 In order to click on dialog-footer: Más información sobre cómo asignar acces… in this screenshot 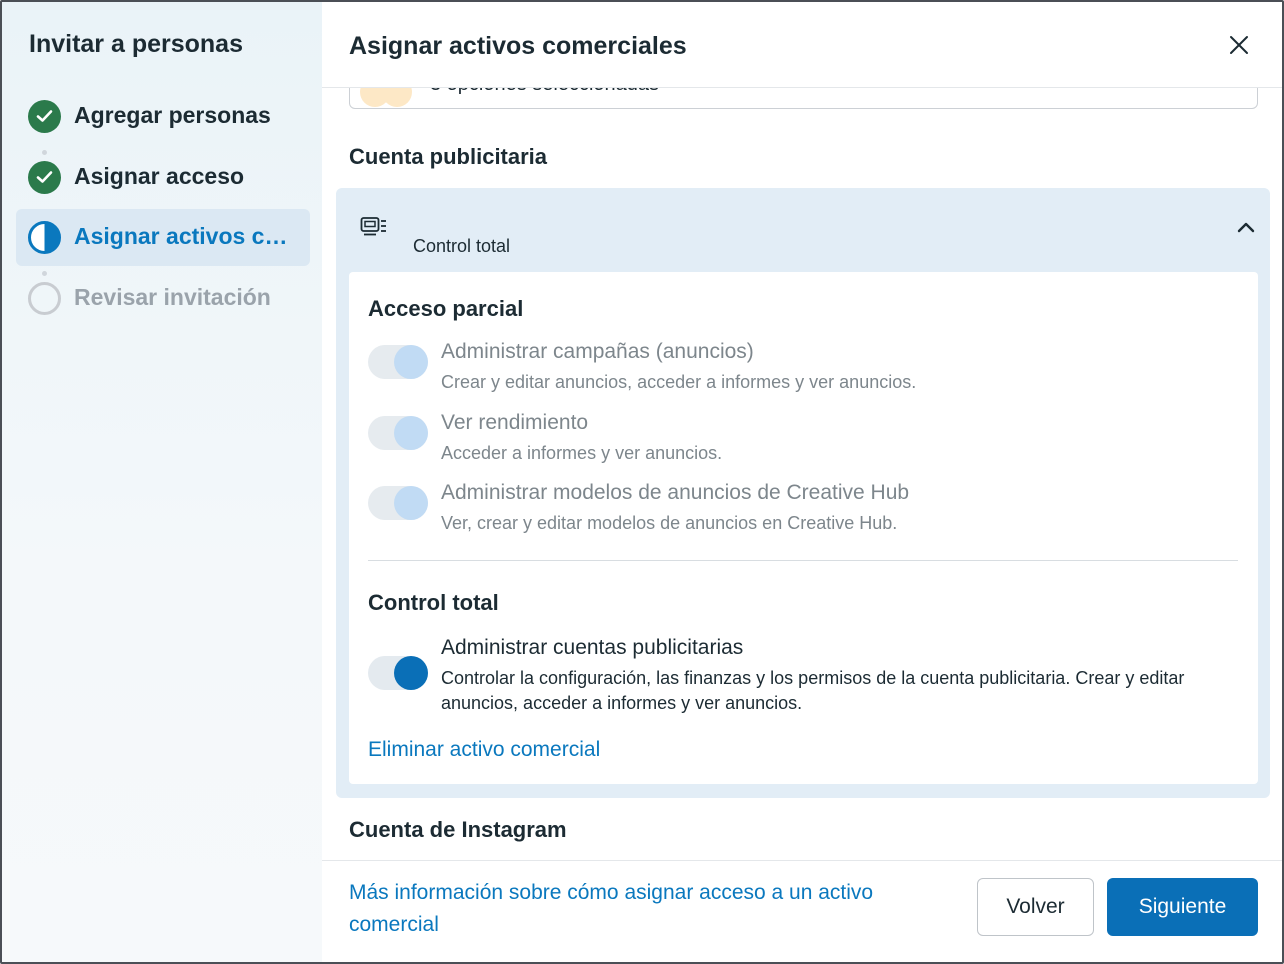, I will do `click(802, 911)`.